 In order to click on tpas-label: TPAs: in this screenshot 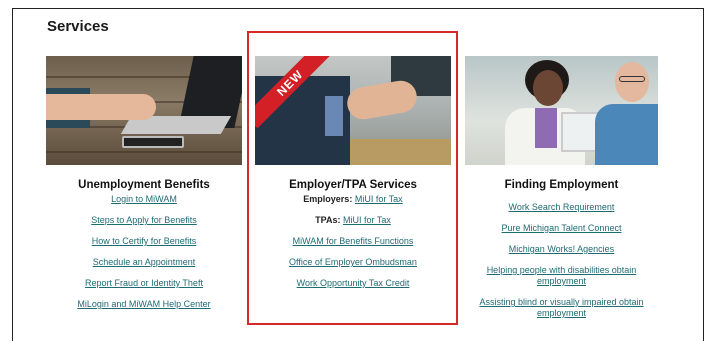, I will do `click(328, 220)`.